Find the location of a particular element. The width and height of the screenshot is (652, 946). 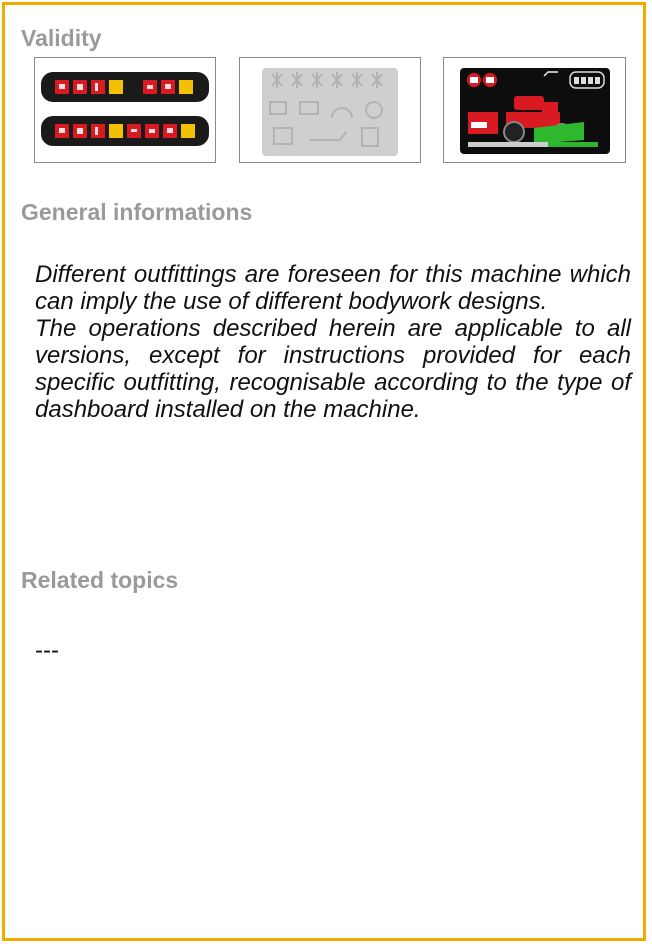

color-display-dashboard-icon is located at coordinates (535, 111).